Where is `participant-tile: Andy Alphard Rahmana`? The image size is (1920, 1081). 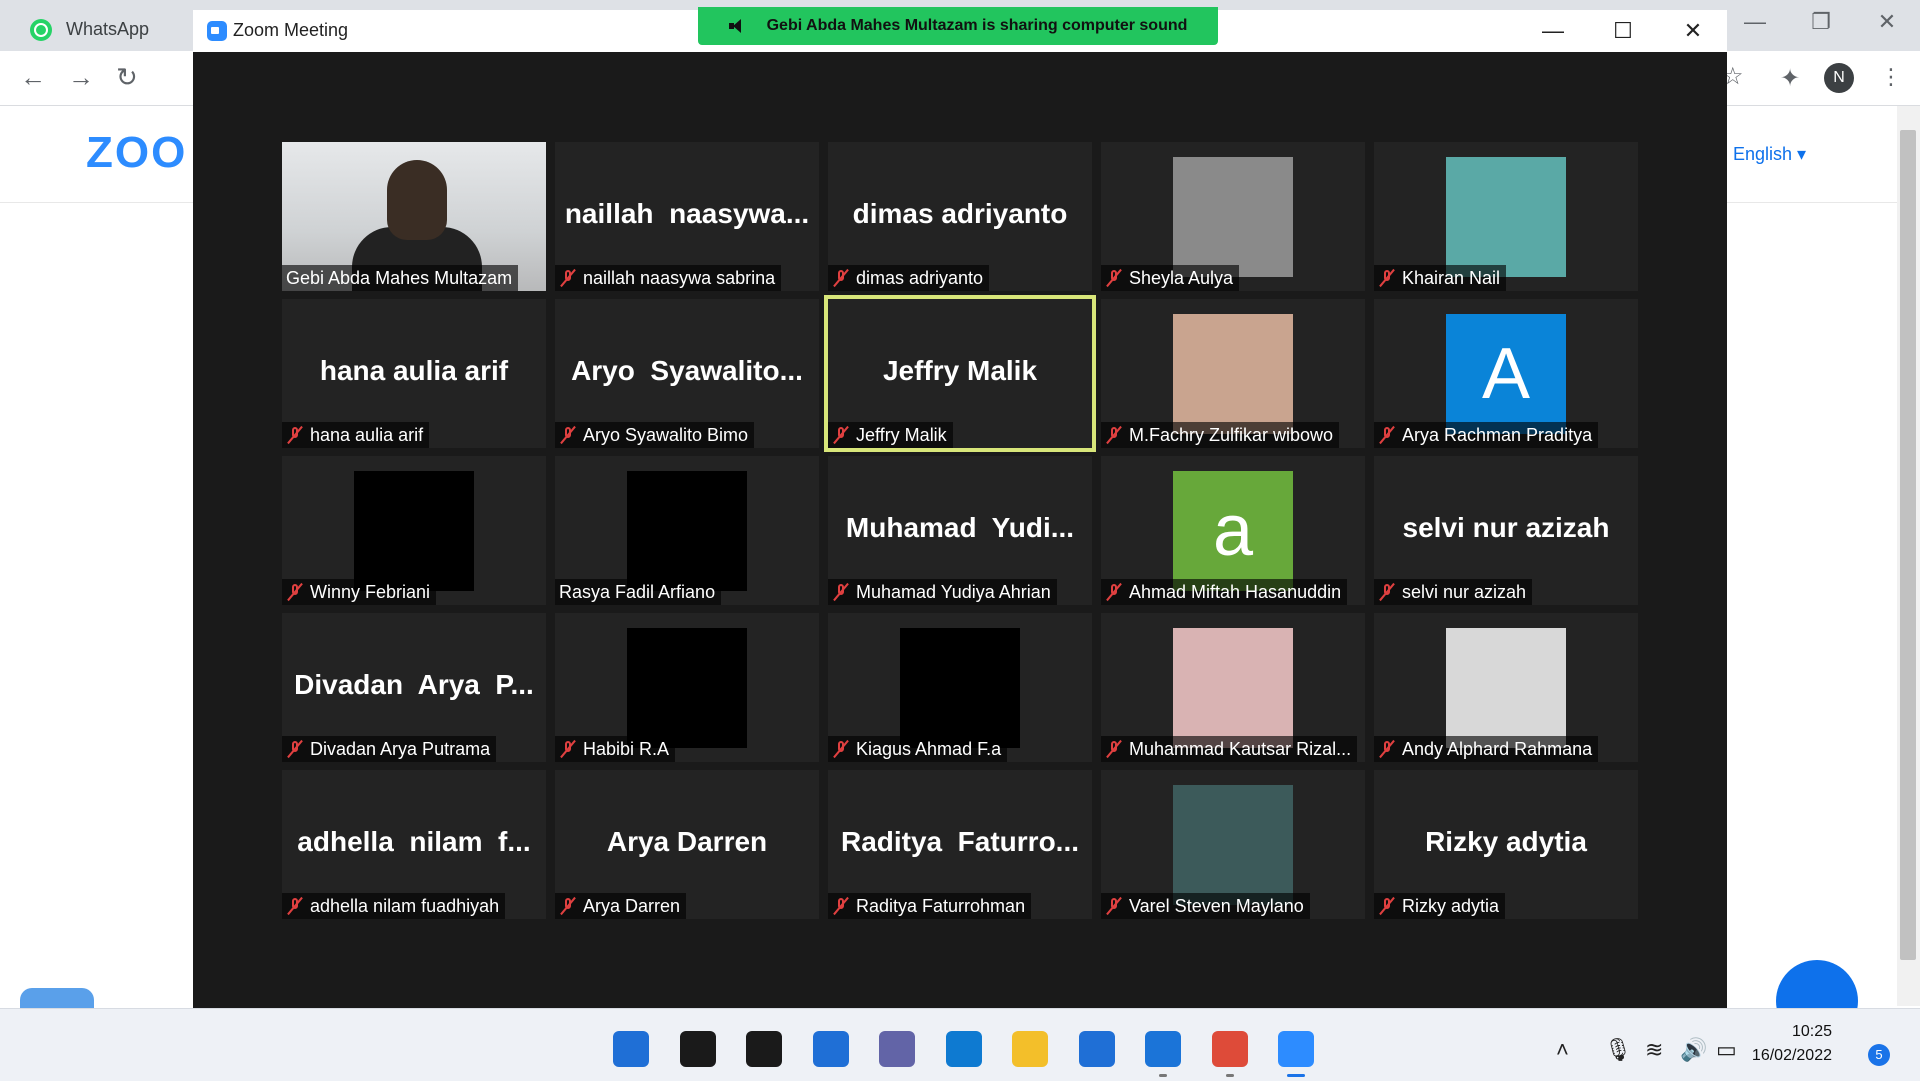
participant-tile: Andy Alphard Rahmana is located at coordinates (1506, 687).